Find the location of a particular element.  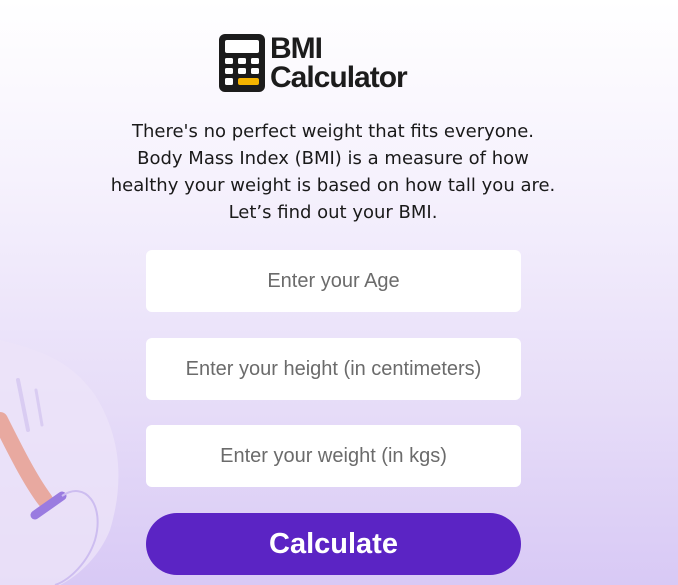

weight-input is located at coordinates (333, 456).